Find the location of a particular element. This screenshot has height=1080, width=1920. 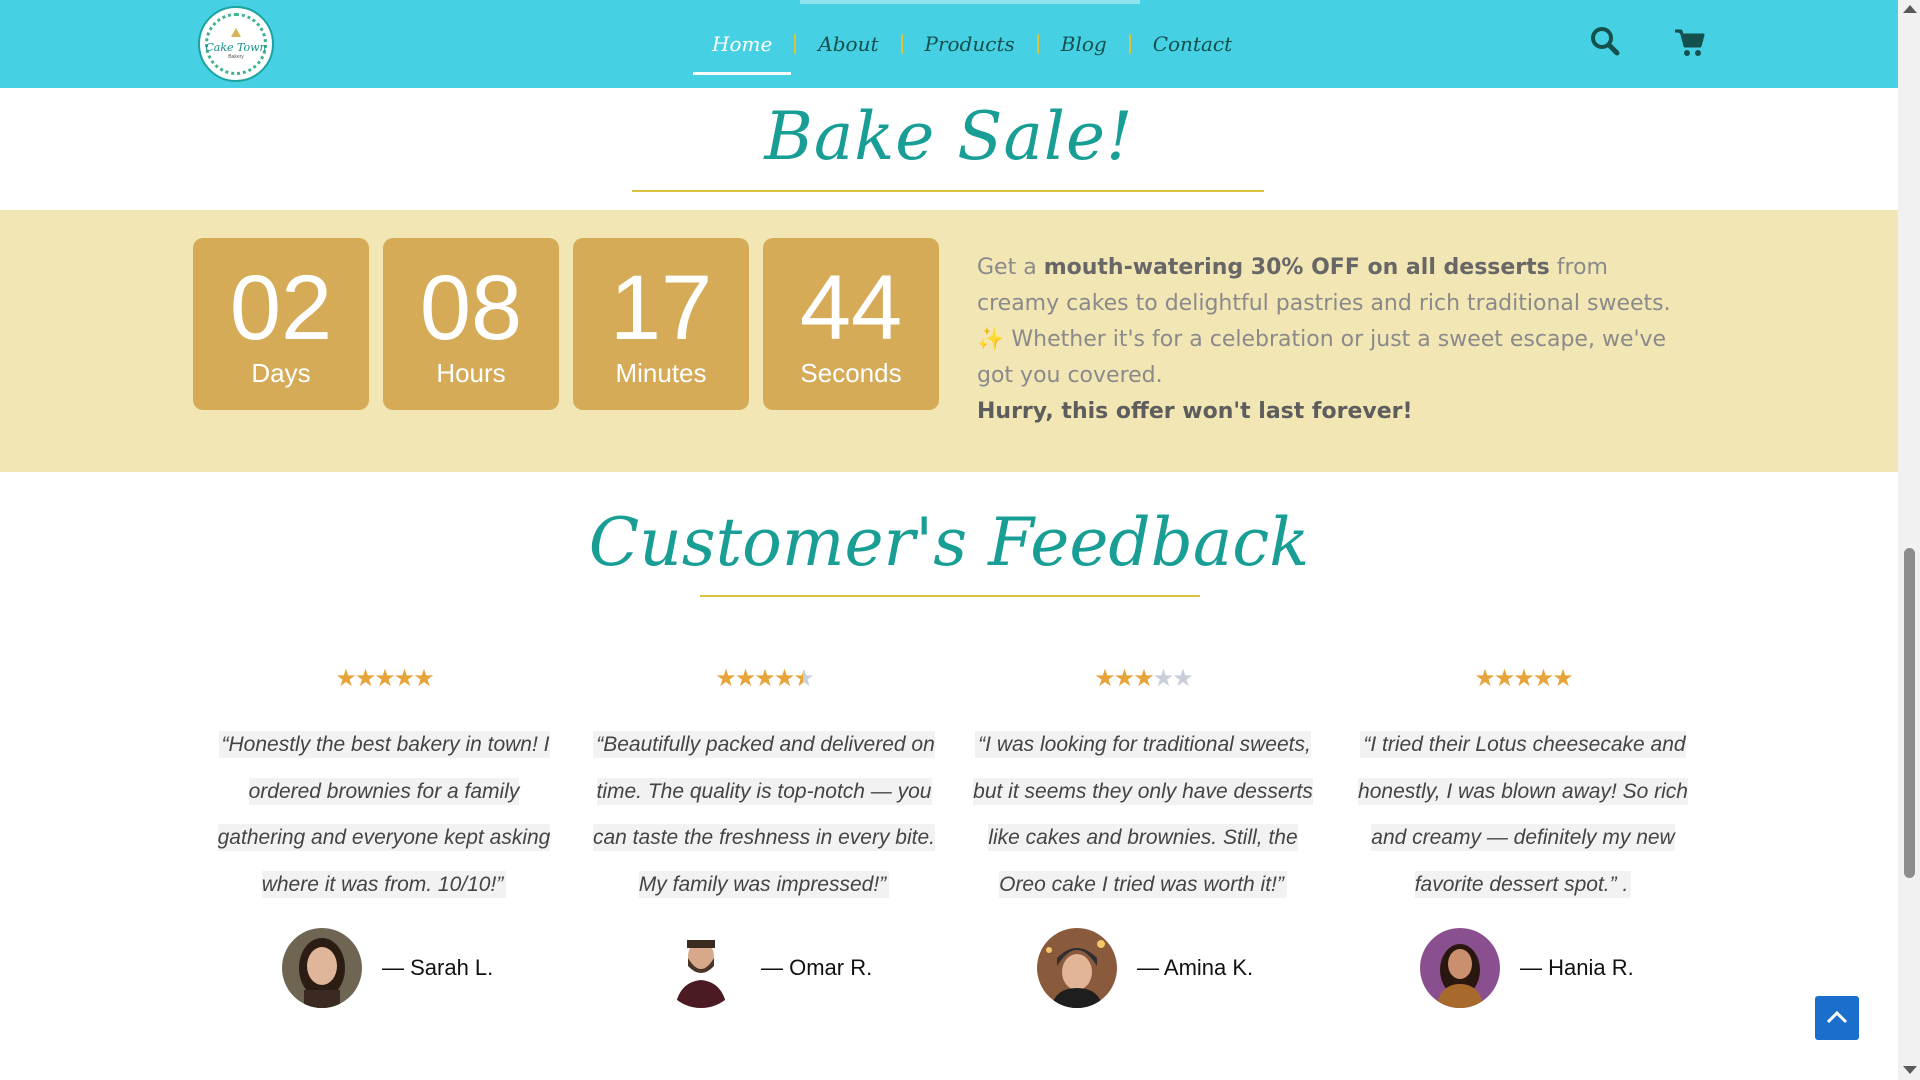

scroll-up-arrow is located at coordinates (1910, 9).